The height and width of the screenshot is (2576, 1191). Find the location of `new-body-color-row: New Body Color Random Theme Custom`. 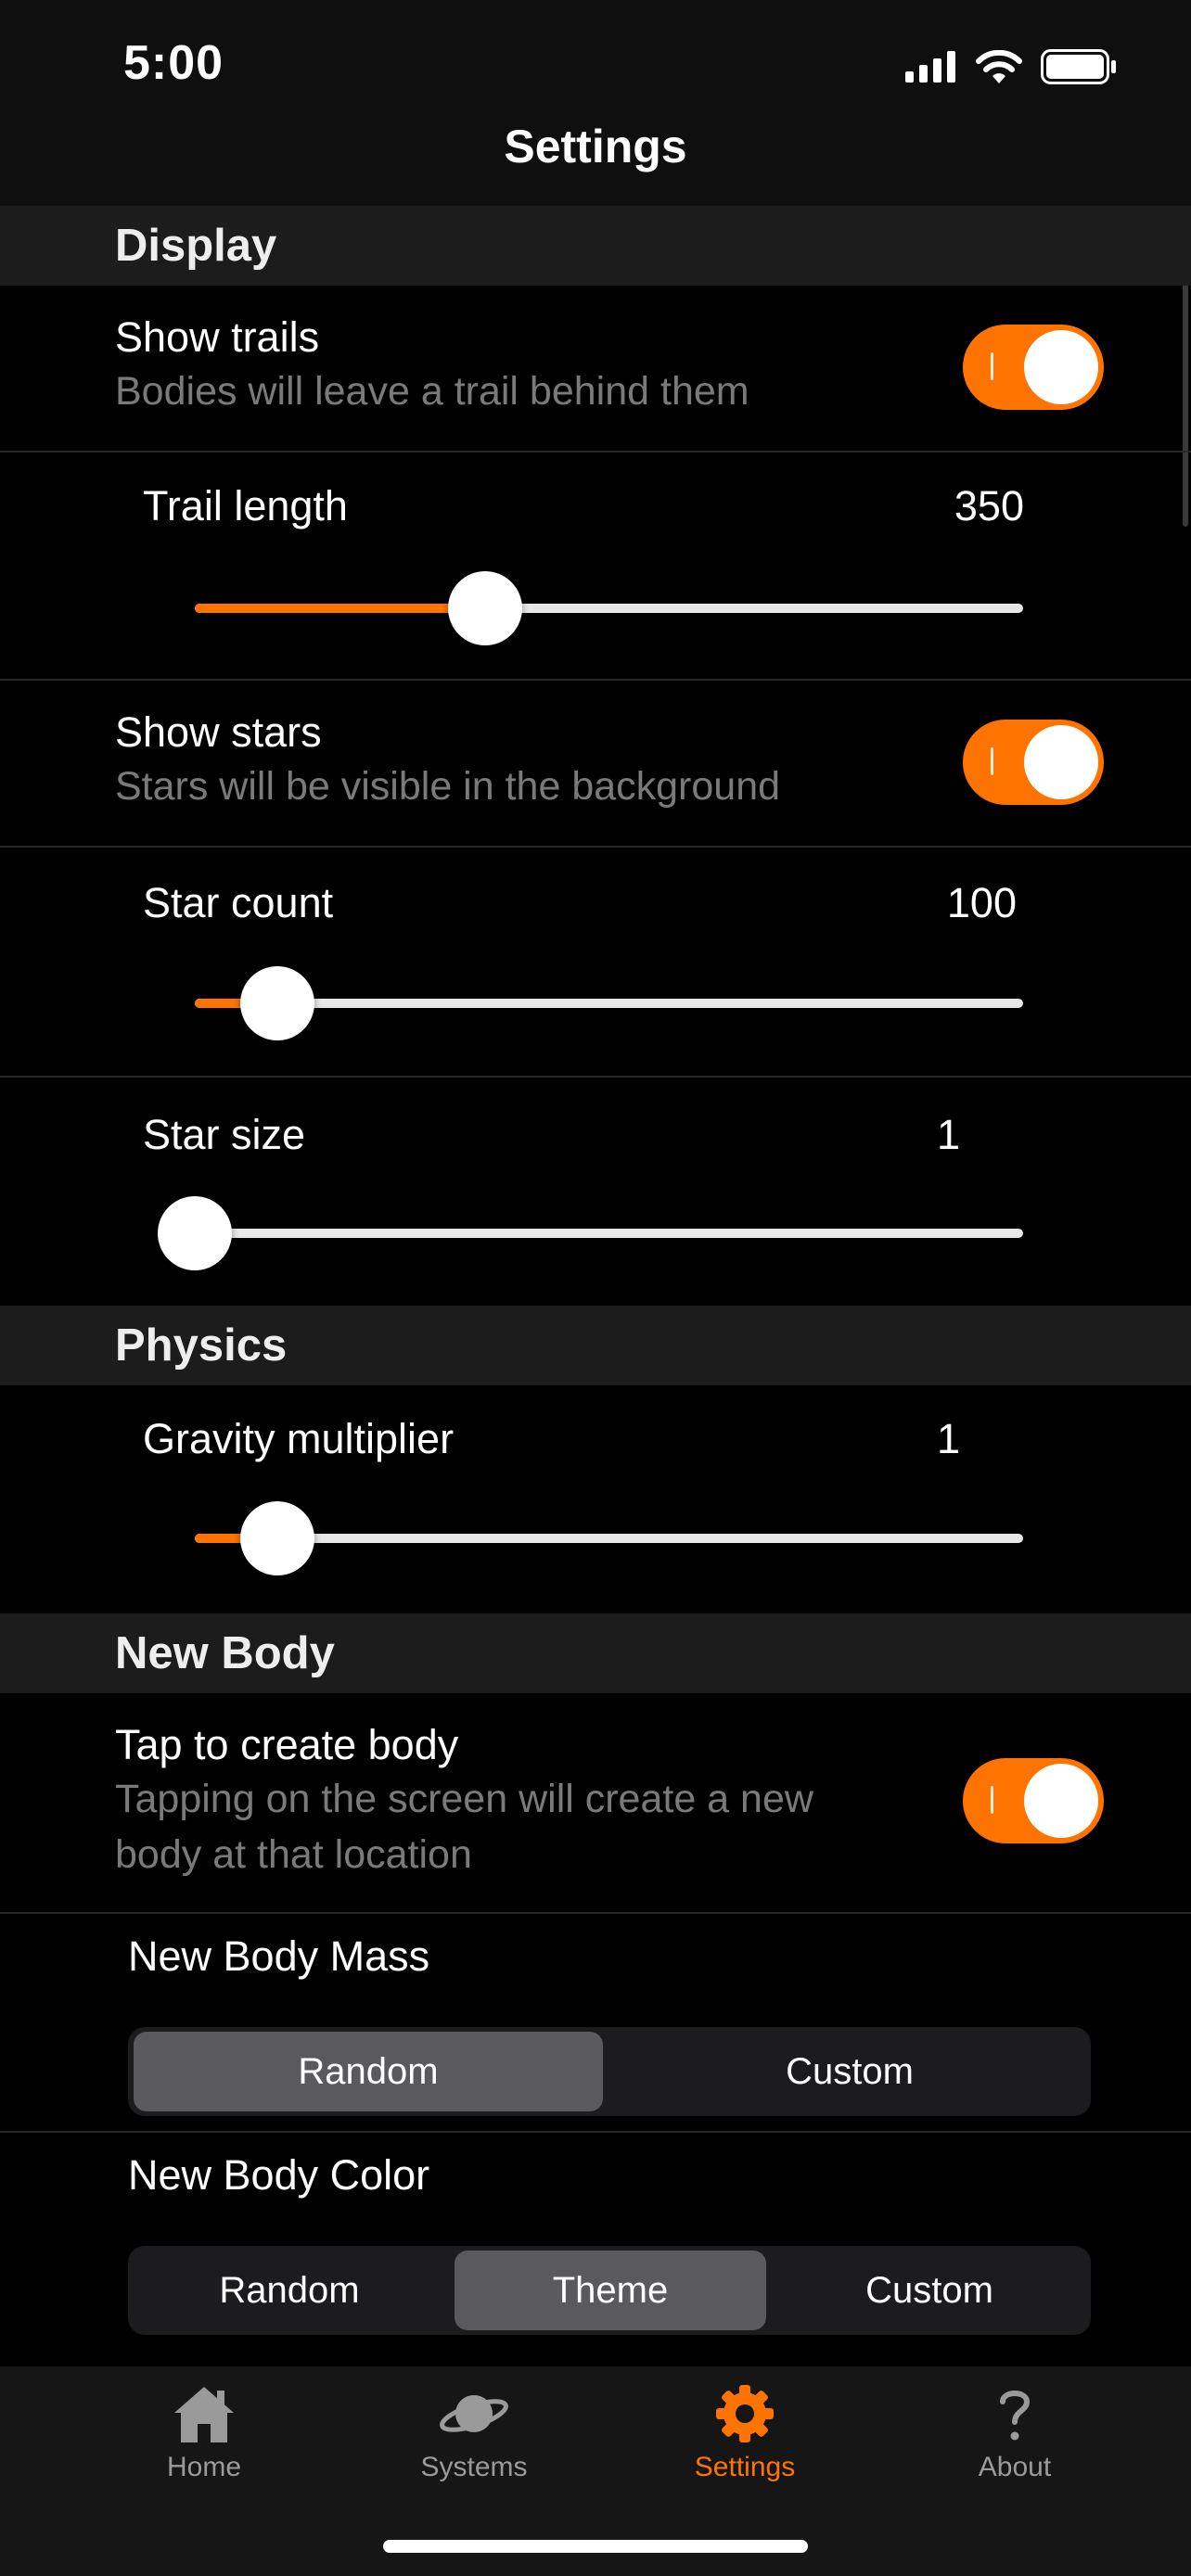

new-body-color-row: New Body Color Random Theme Custom is located at coordinates (595, 2249).